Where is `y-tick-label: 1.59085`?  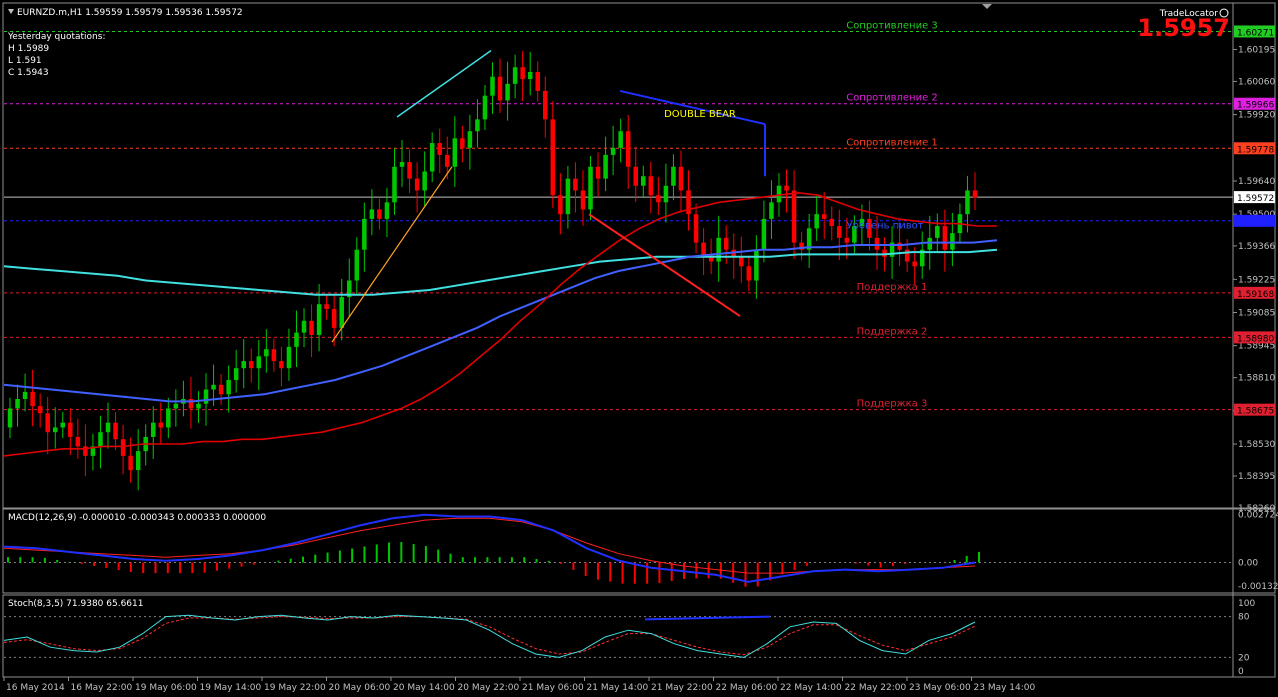 y-tick-label: 1.59085 is located at coordinates (1256, 314).